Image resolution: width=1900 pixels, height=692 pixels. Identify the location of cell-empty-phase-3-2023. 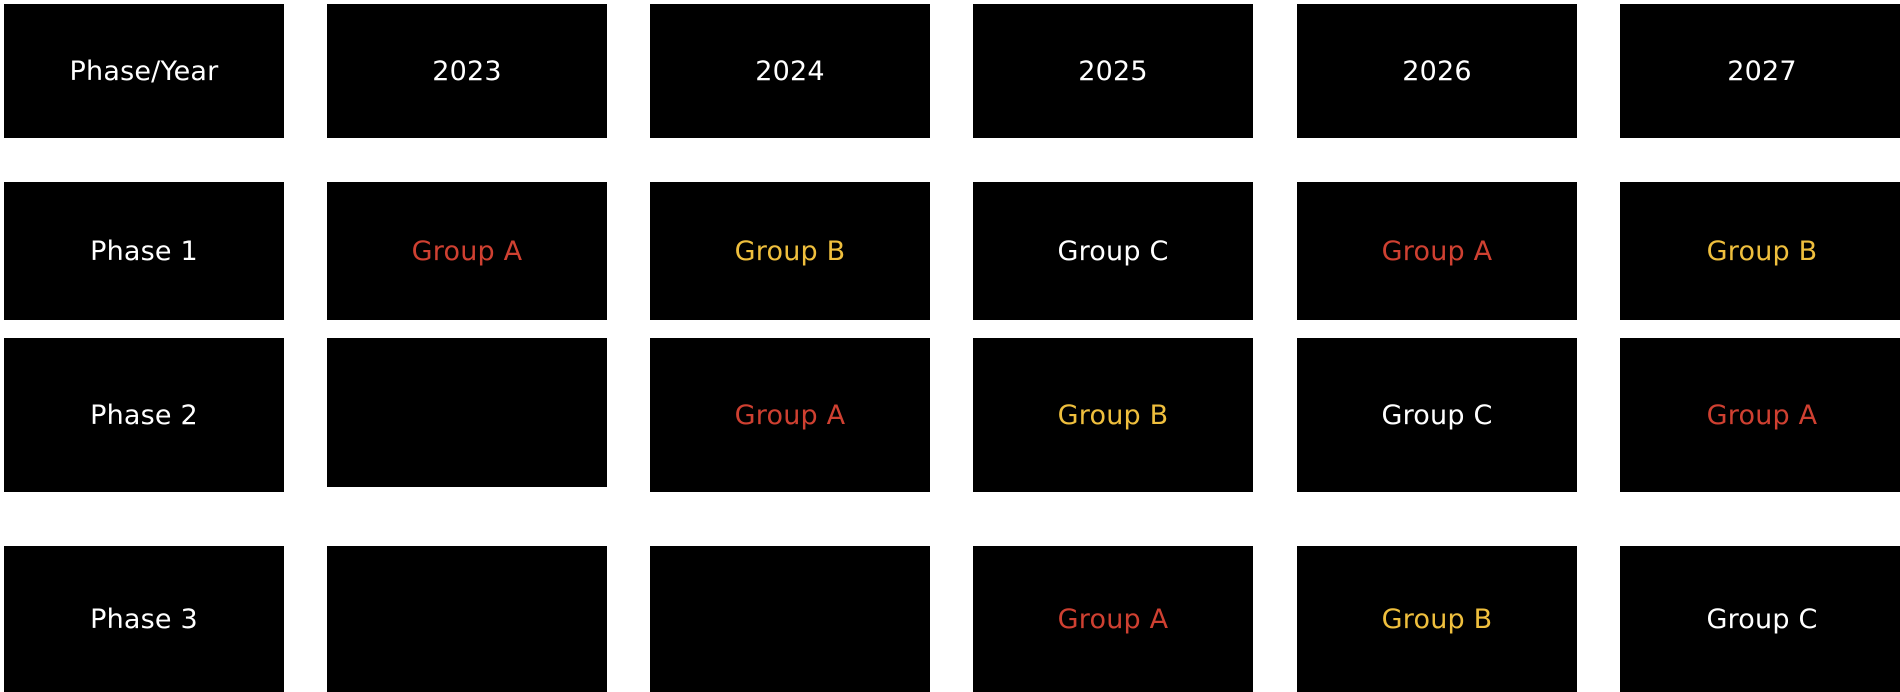
(467, 619).